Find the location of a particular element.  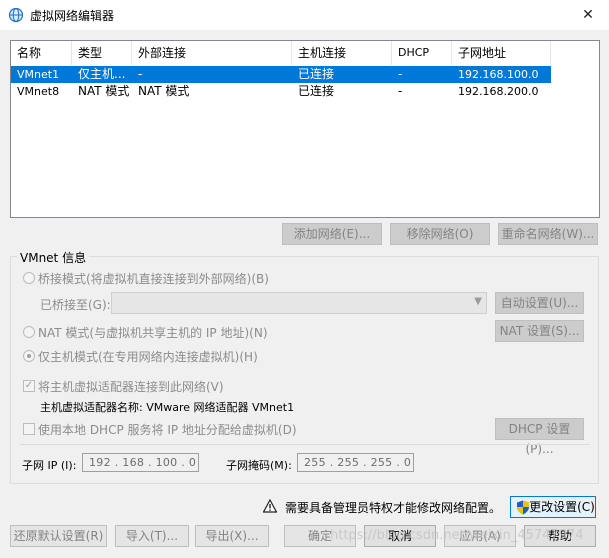

column-header-name: 名称 is located at coordinates (41, 53).